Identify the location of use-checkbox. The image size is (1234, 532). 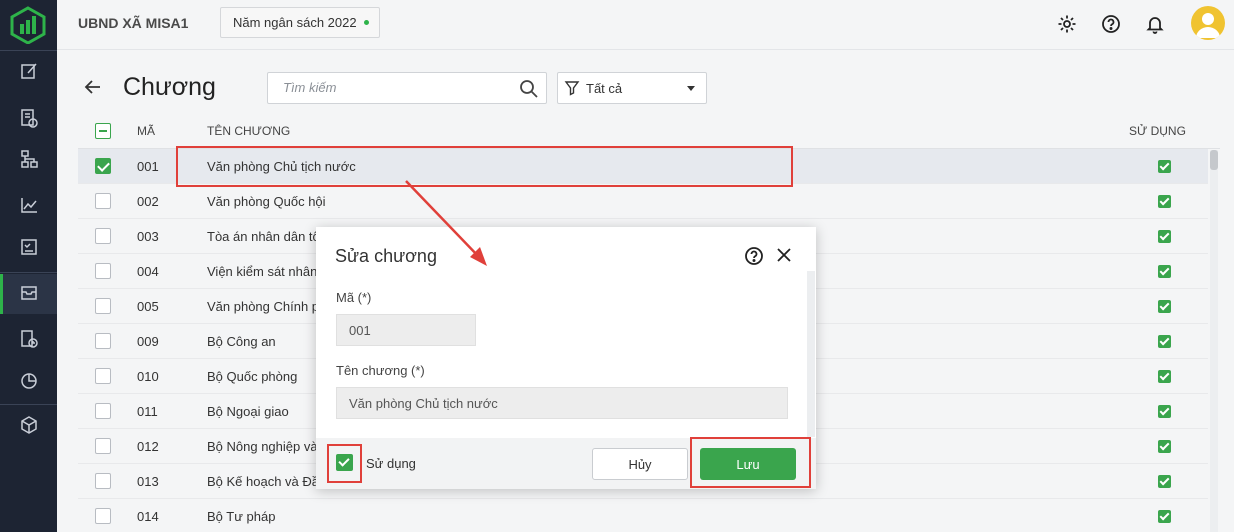
(344, 462).